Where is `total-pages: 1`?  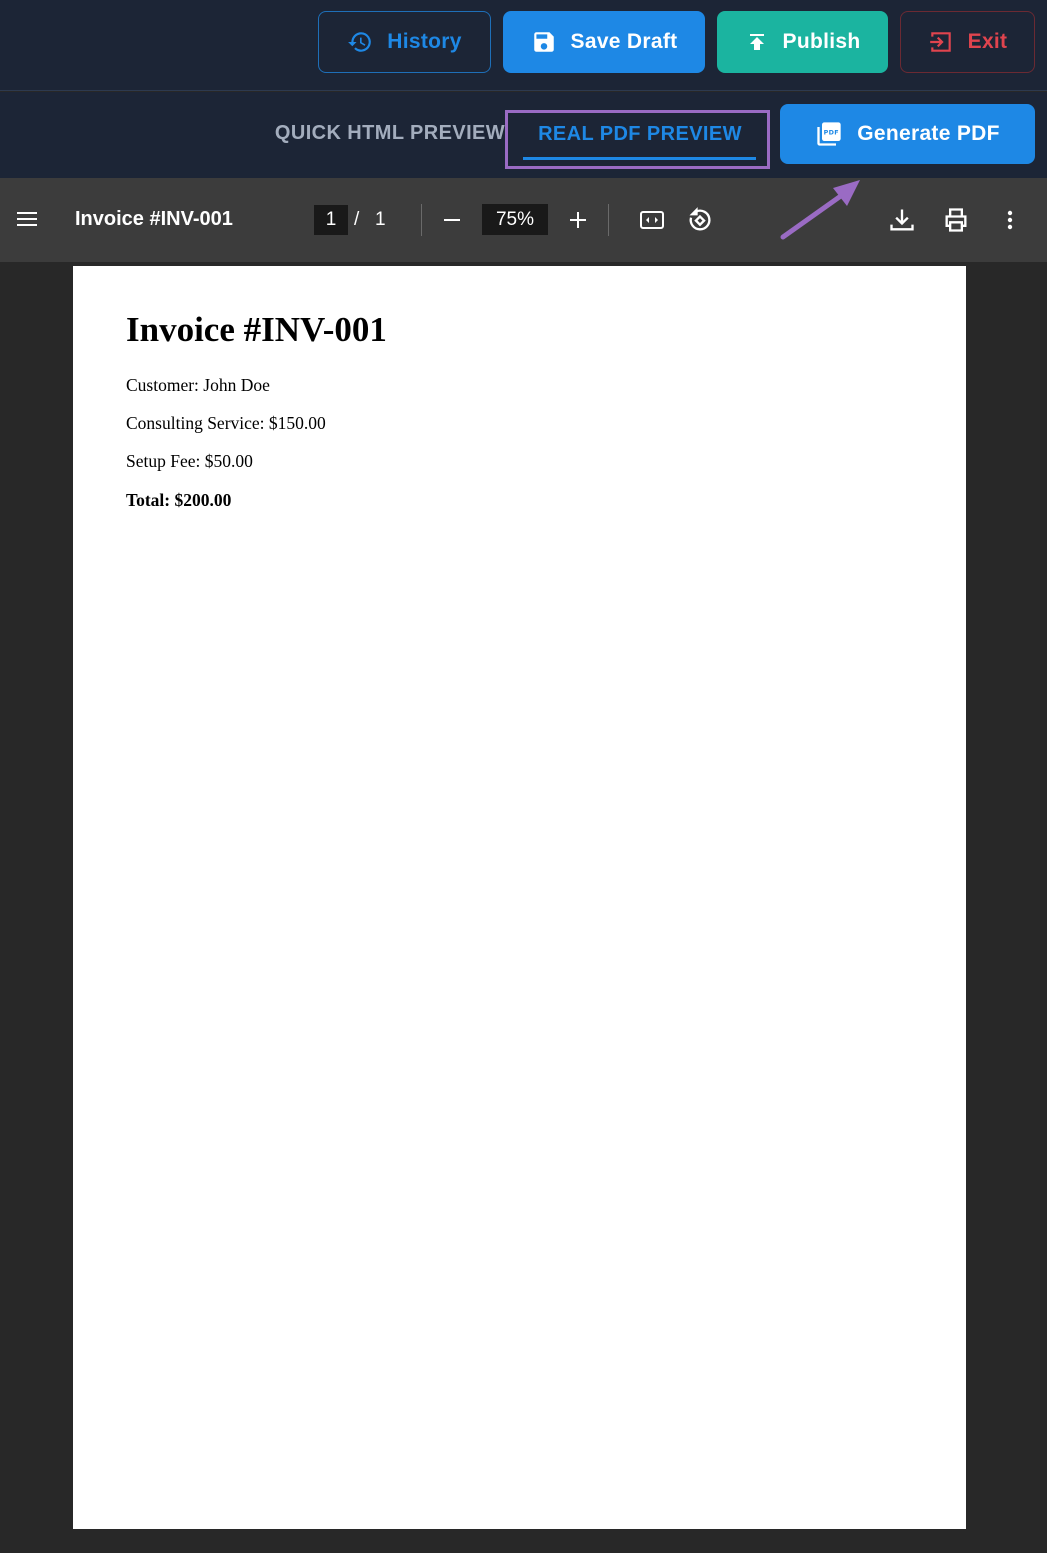
total-pages: 1 is located at coordinates (380, 219).